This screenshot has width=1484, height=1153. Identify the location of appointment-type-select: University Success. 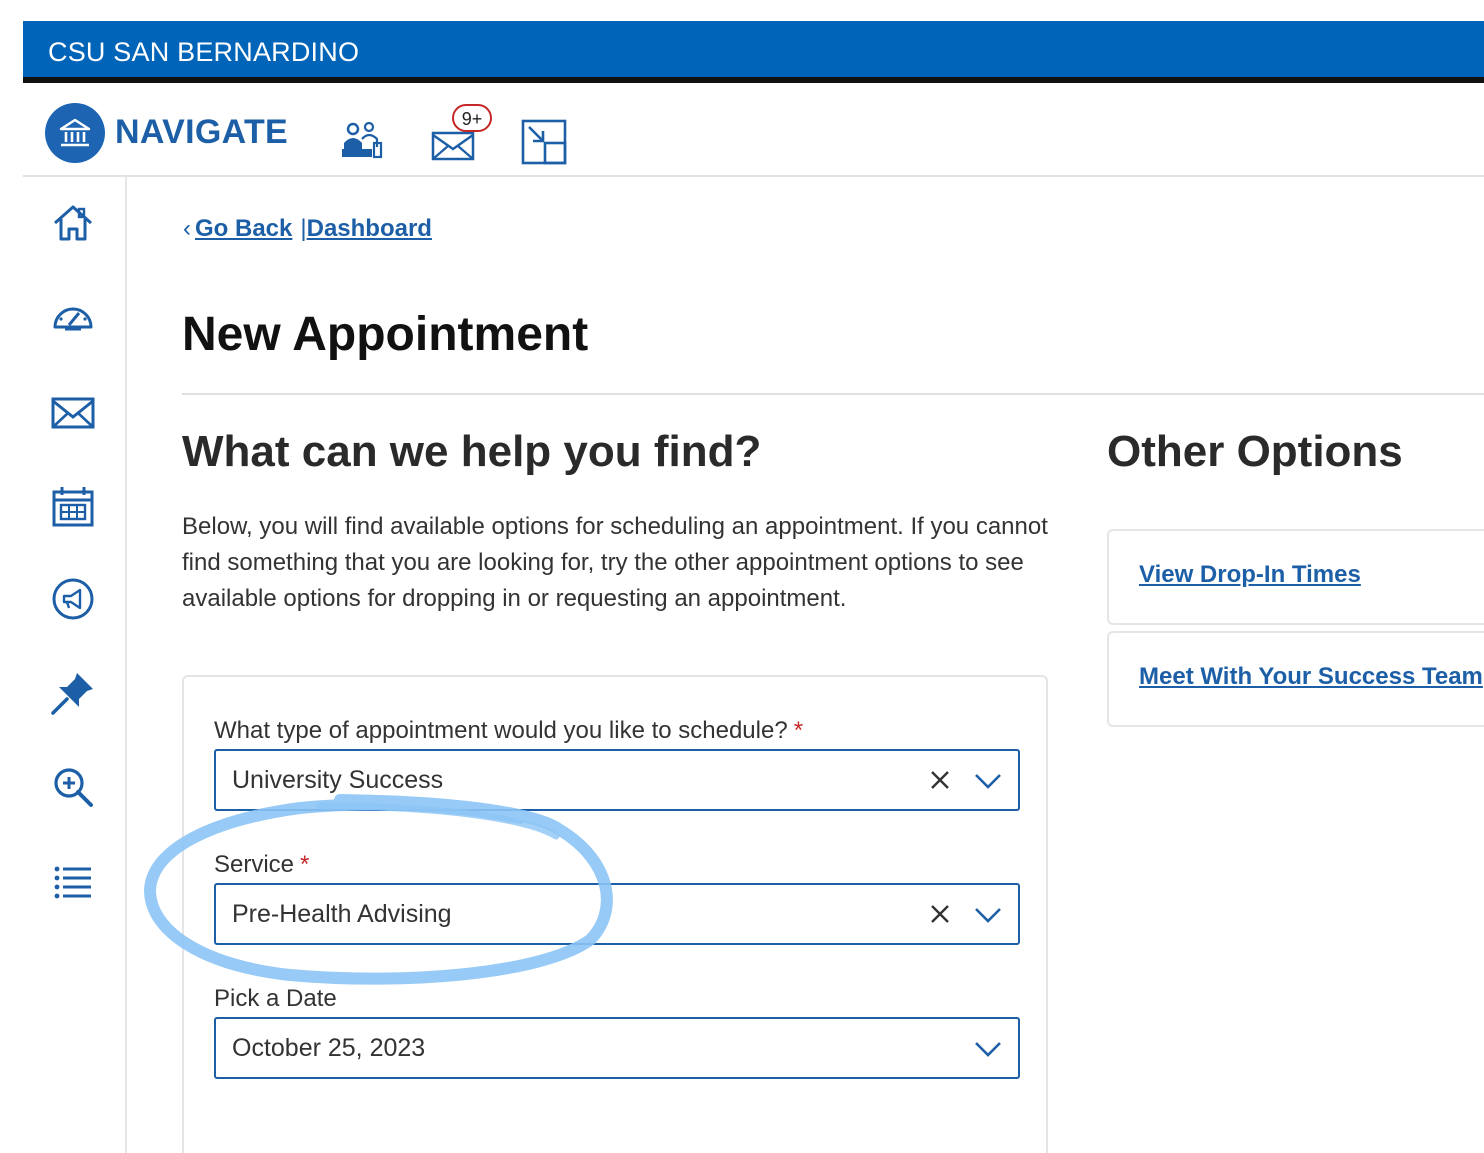
(617, 780).